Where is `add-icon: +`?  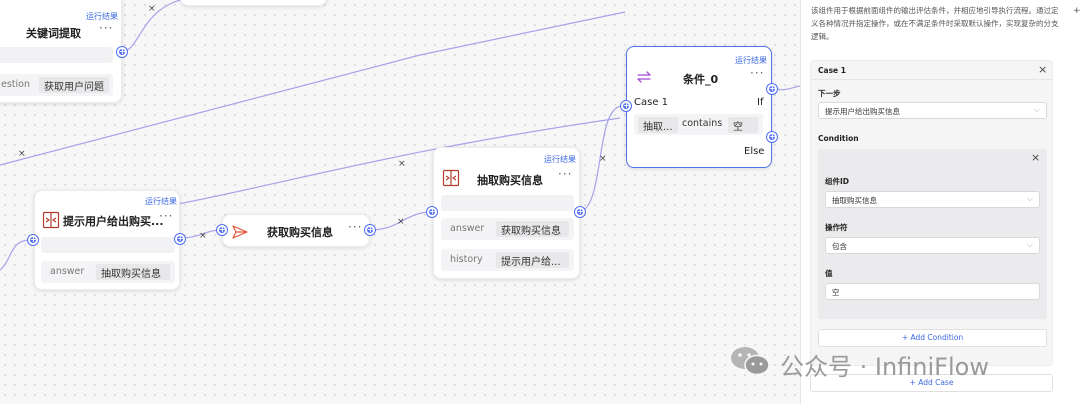 add-icon: + is located at coordinates (1076, 11).